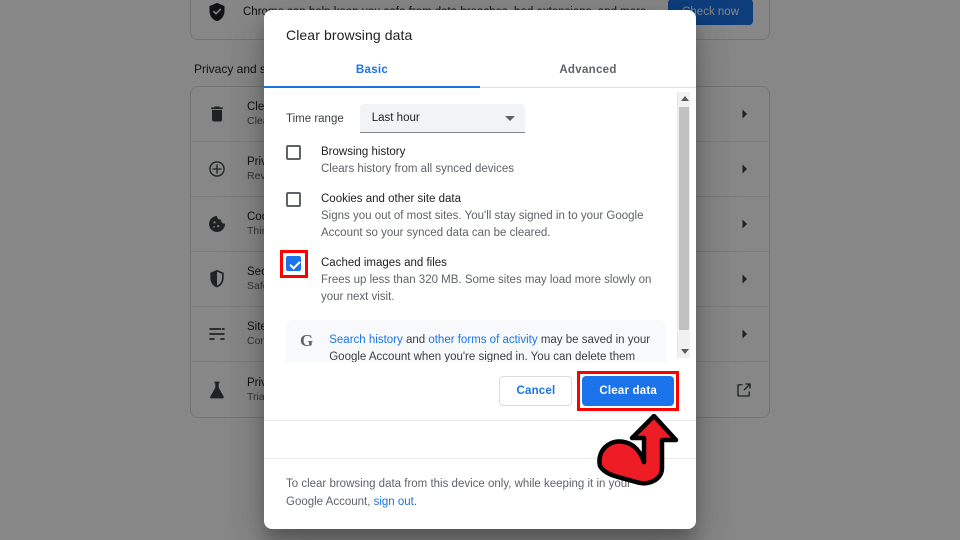  What do you see at coordinates (394, 502) in the screenshot?
I see `sign-out-link: sign out` at bounding box center [394, 502].